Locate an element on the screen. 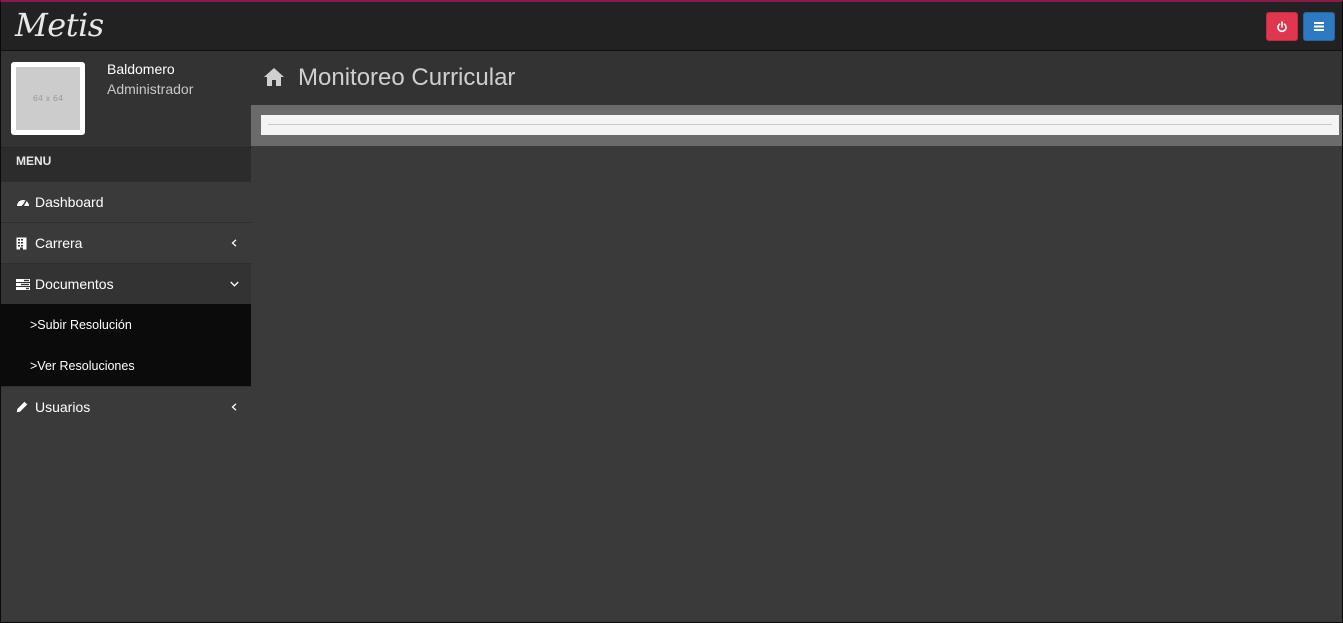  tasks-icon is located at coordinates (24, 284).